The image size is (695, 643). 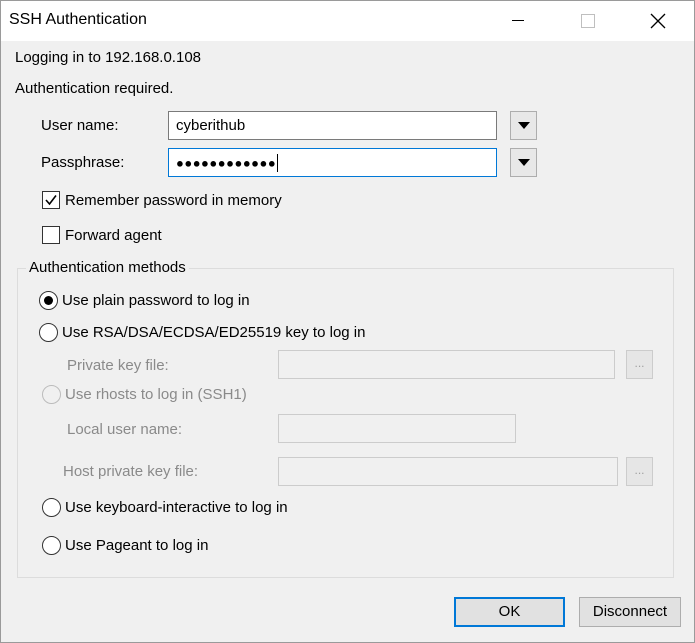 What do you see at coordinates (173, 200) in the screenshot?
I see `remember-password-label: Remember password in memory` at bounding box center [173, 200].